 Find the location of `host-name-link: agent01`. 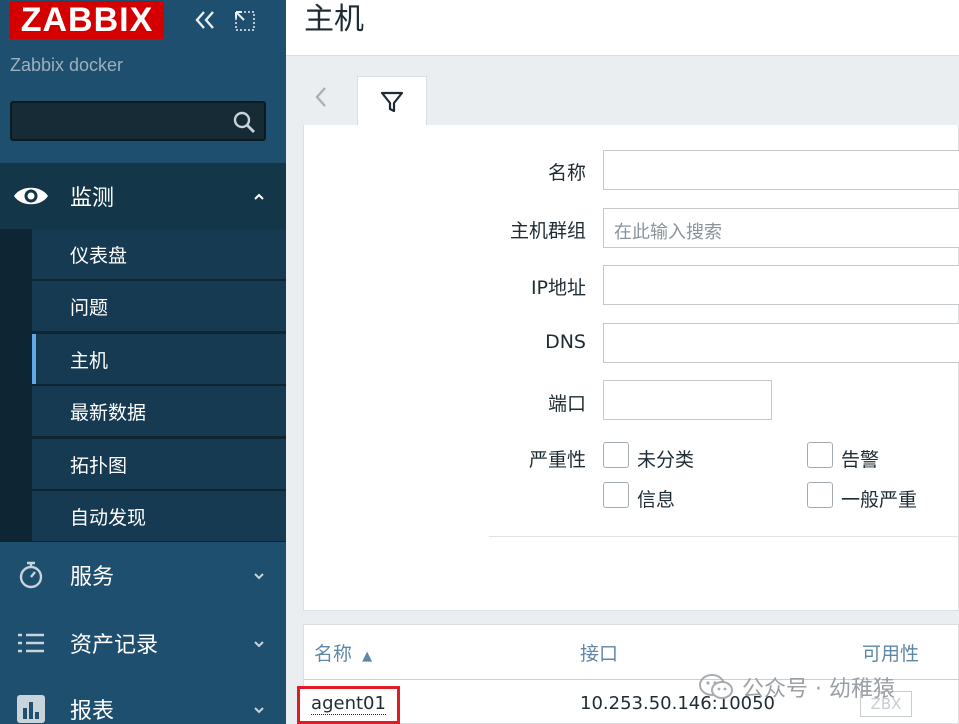

host-name-link: agent01 is located at coordinates (348, 705).